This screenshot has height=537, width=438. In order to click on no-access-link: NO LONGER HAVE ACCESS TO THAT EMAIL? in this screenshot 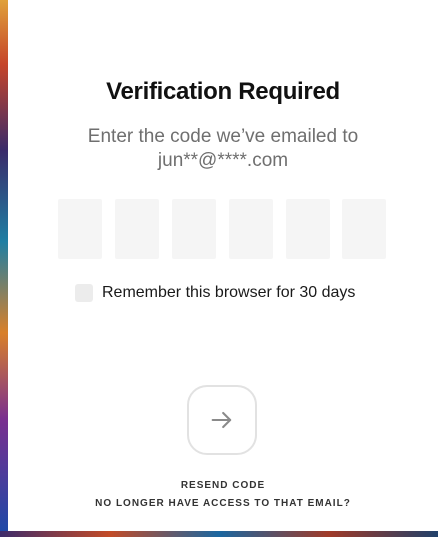, I will do `click(223, 503)`.